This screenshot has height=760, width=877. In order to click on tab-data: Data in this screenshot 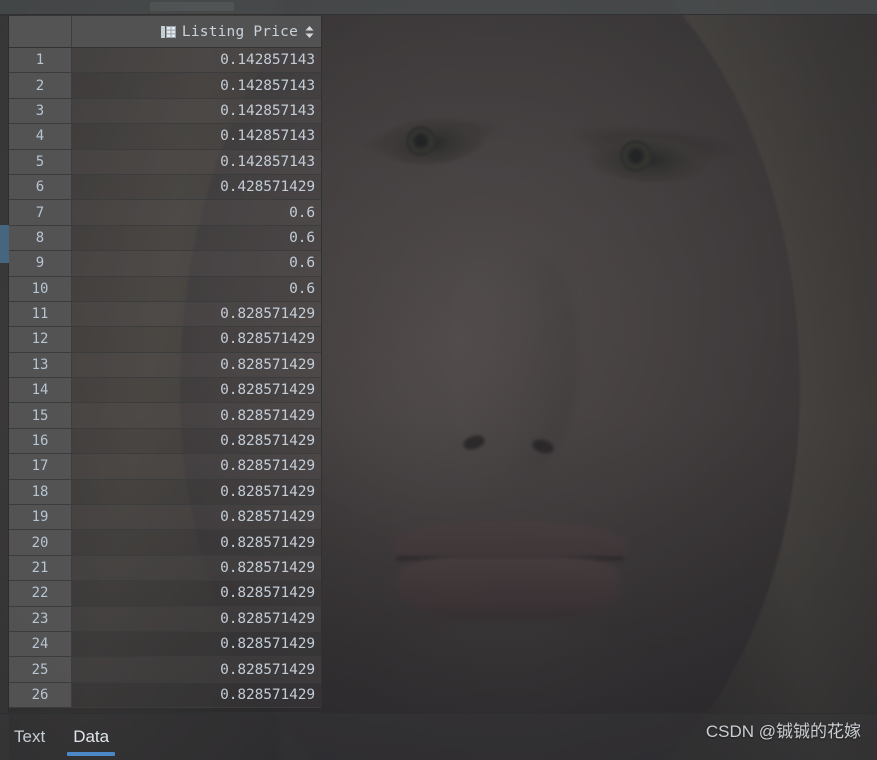, I will do `click(91, 737)`.